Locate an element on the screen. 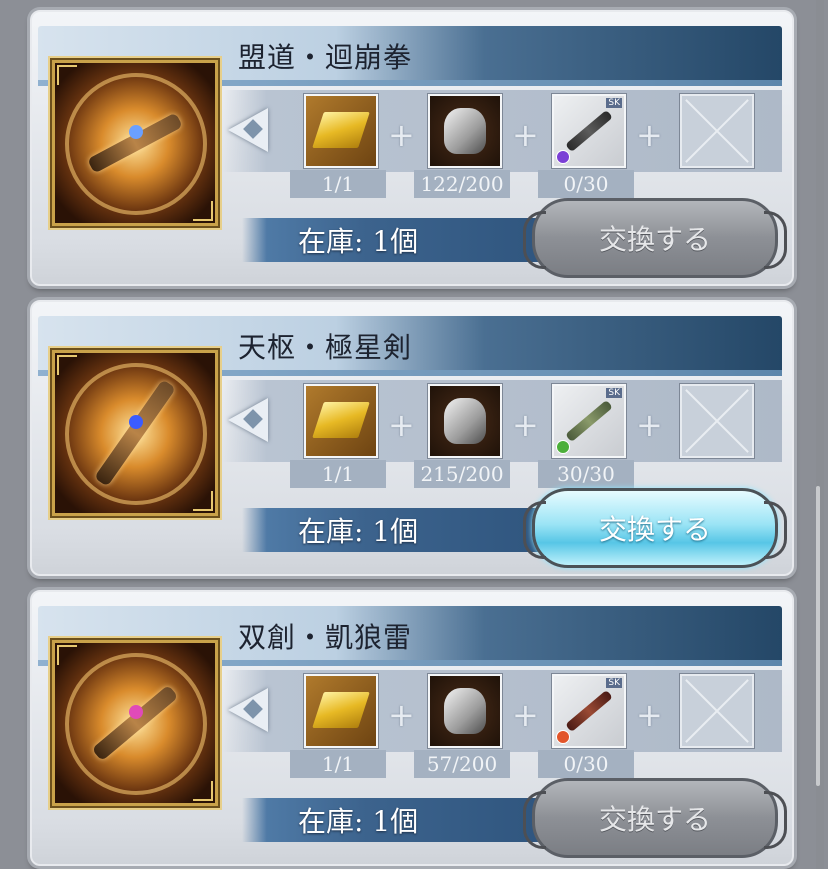 The height and width of the screenshot is (869, 828). fire-element-icon is located at coordinates (563, 737).